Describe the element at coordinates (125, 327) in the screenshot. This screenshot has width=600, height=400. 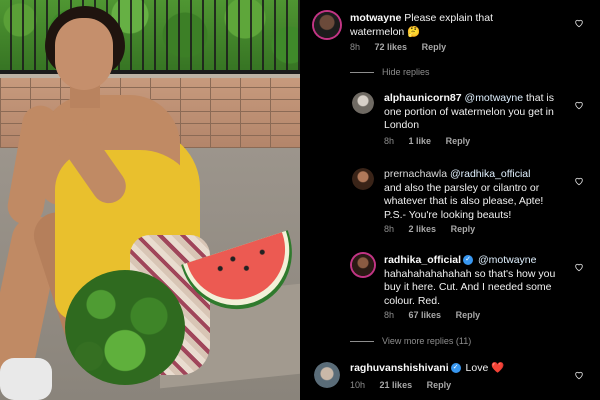
I see `parsley-bunch` at that location.